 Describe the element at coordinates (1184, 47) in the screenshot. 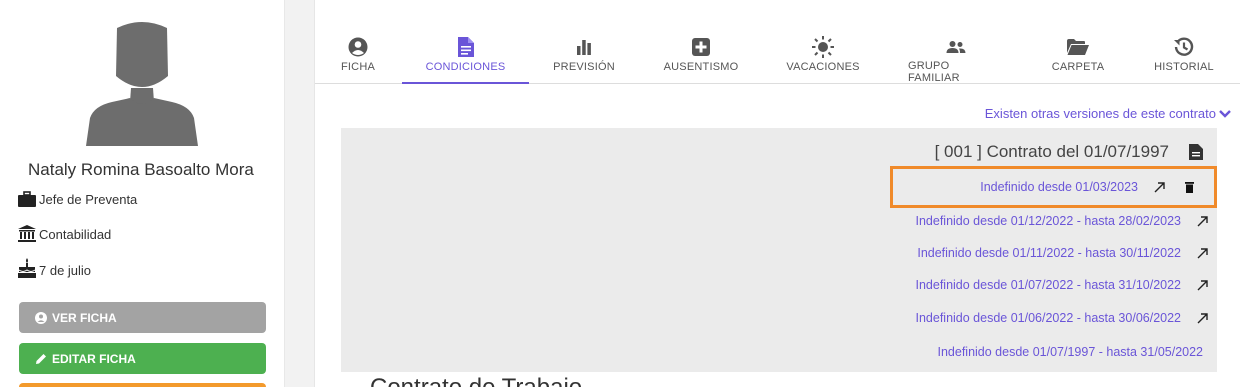

I see `history-icon` at that location.